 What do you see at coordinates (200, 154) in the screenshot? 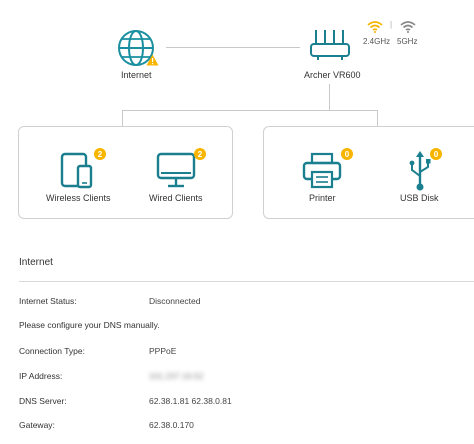
I see `wired-clients-count-badge: 2` at bounding box center [200, 154].